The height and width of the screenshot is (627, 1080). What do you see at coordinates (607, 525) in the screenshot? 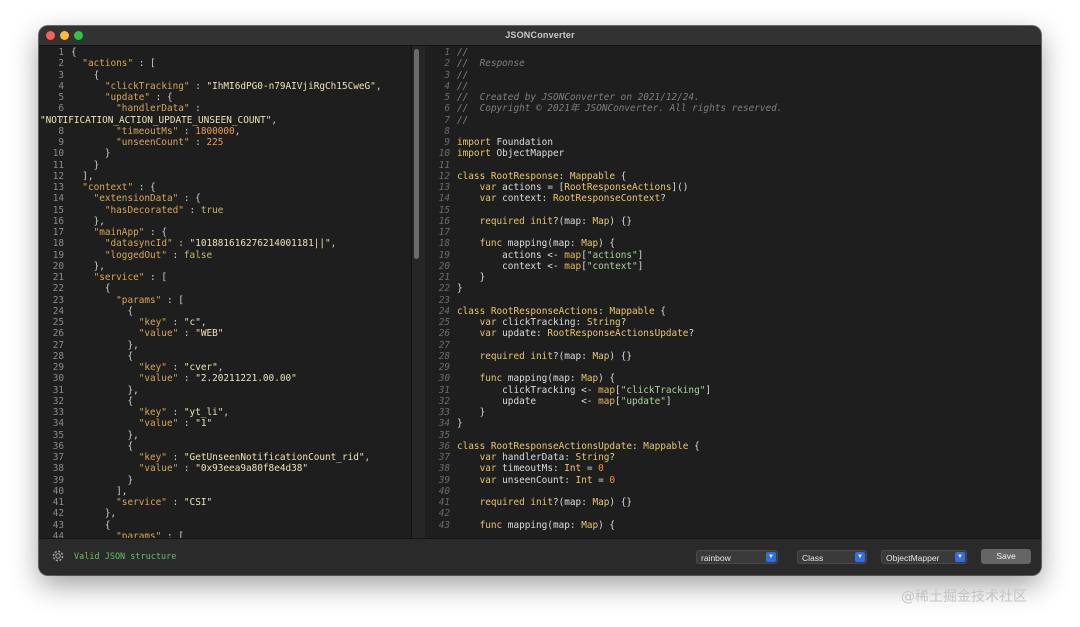
I see `code-token: ) {` at bounding box center [607, 525].